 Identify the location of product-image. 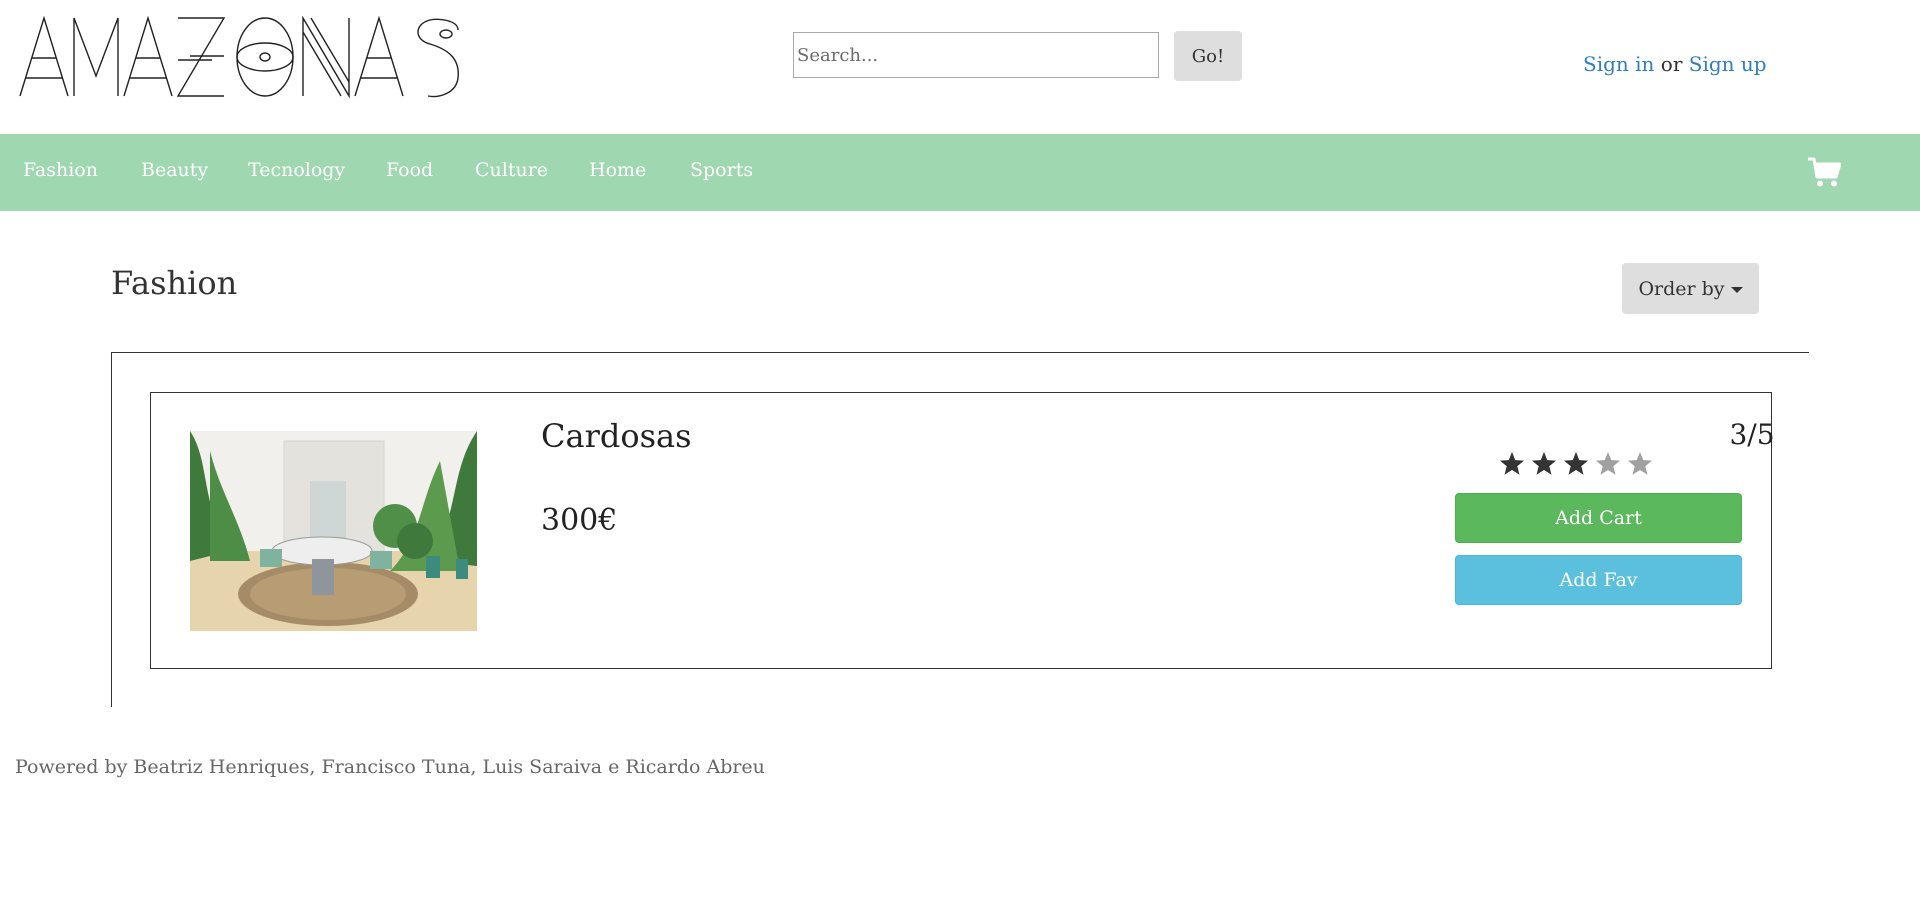
(333, 531).